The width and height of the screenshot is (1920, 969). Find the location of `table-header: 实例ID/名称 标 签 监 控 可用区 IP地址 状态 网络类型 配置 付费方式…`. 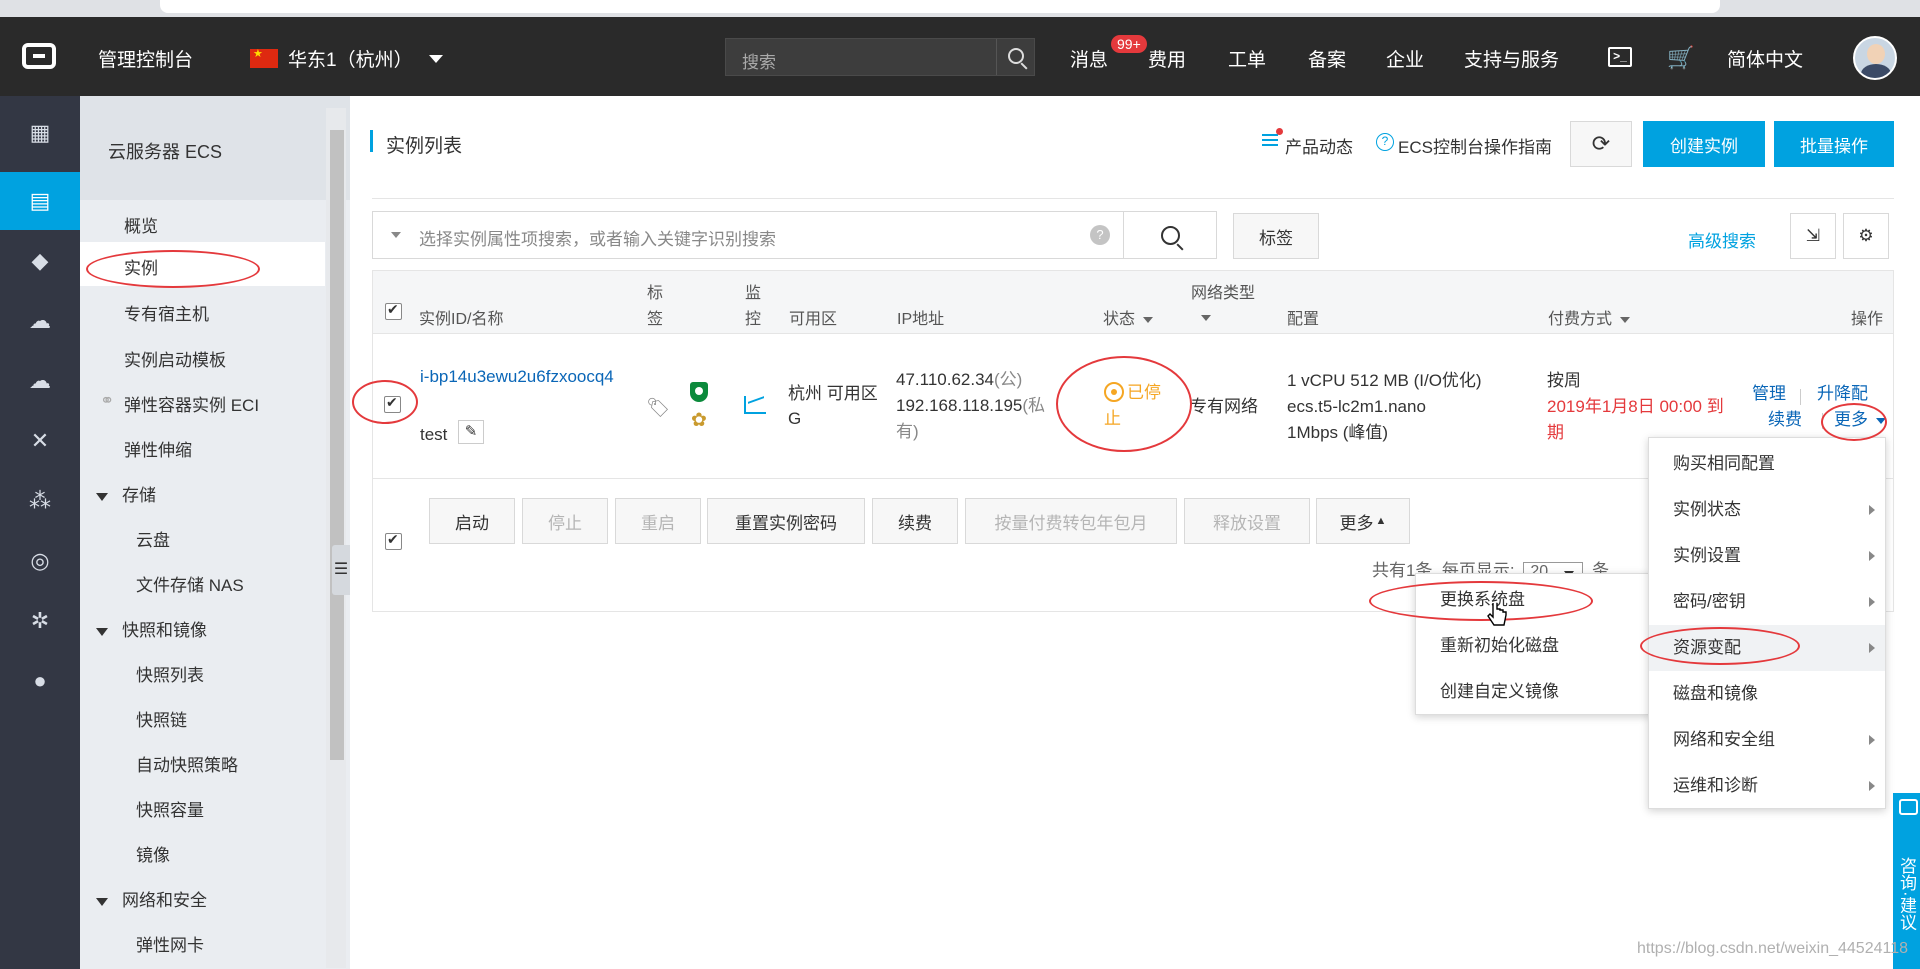

table-header: 实例ID/名称 标 签 监 控 可用区 IP地址 状态 网络类型 配置 付费方式… is located at coordinates (1133, 302).